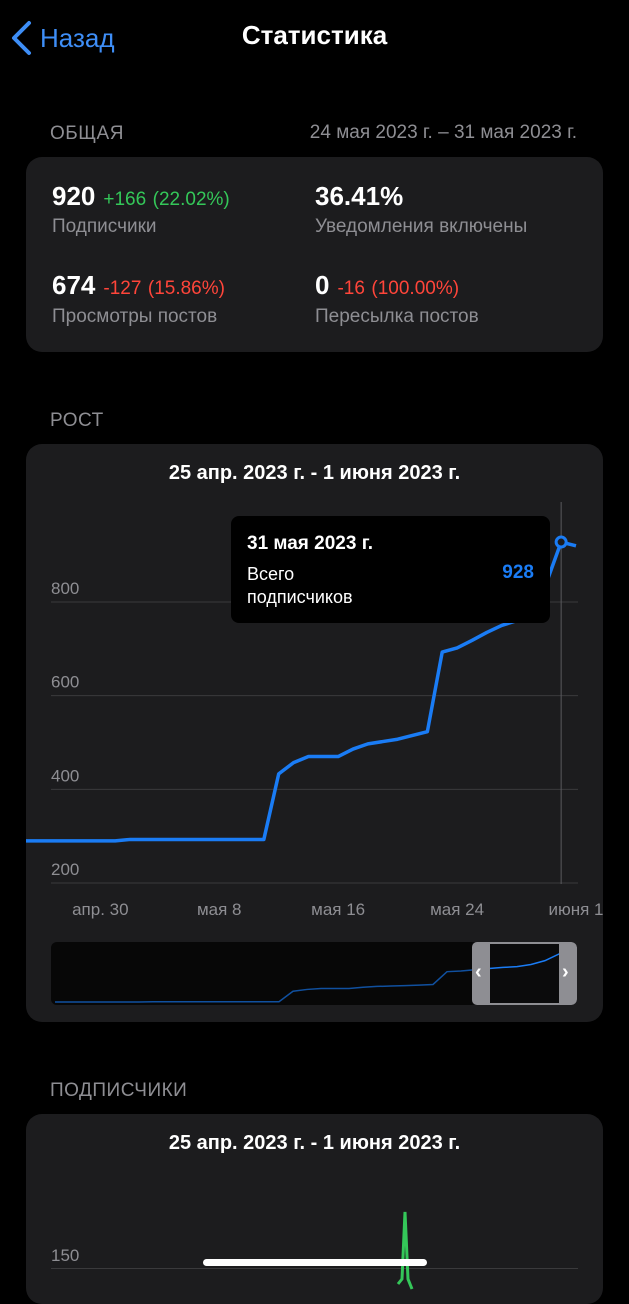 The width and height of the screenshot is (629, 1304). What do you see at coordinates (77, 420) in the screenshot?
I see `growth-header: РОСТ` at bounding box center [77, 420].